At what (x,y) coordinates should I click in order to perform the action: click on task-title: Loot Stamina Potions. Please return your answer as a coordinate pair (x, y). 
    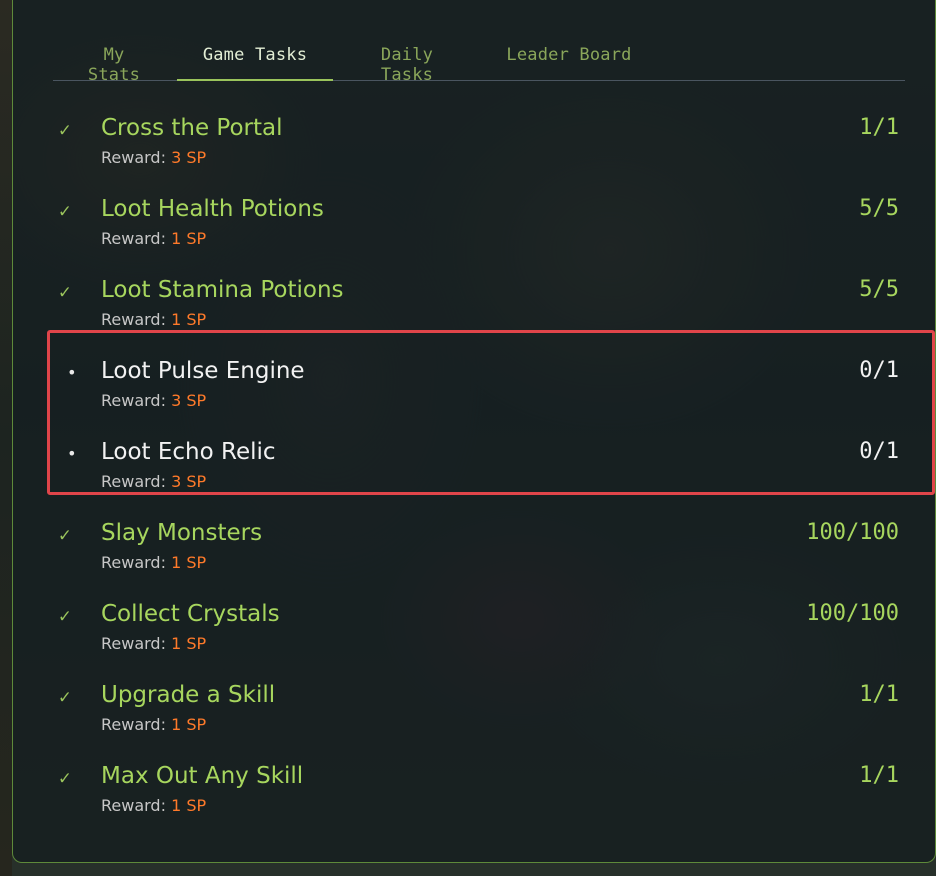
    Looking at the image, I should click on (222, 290).